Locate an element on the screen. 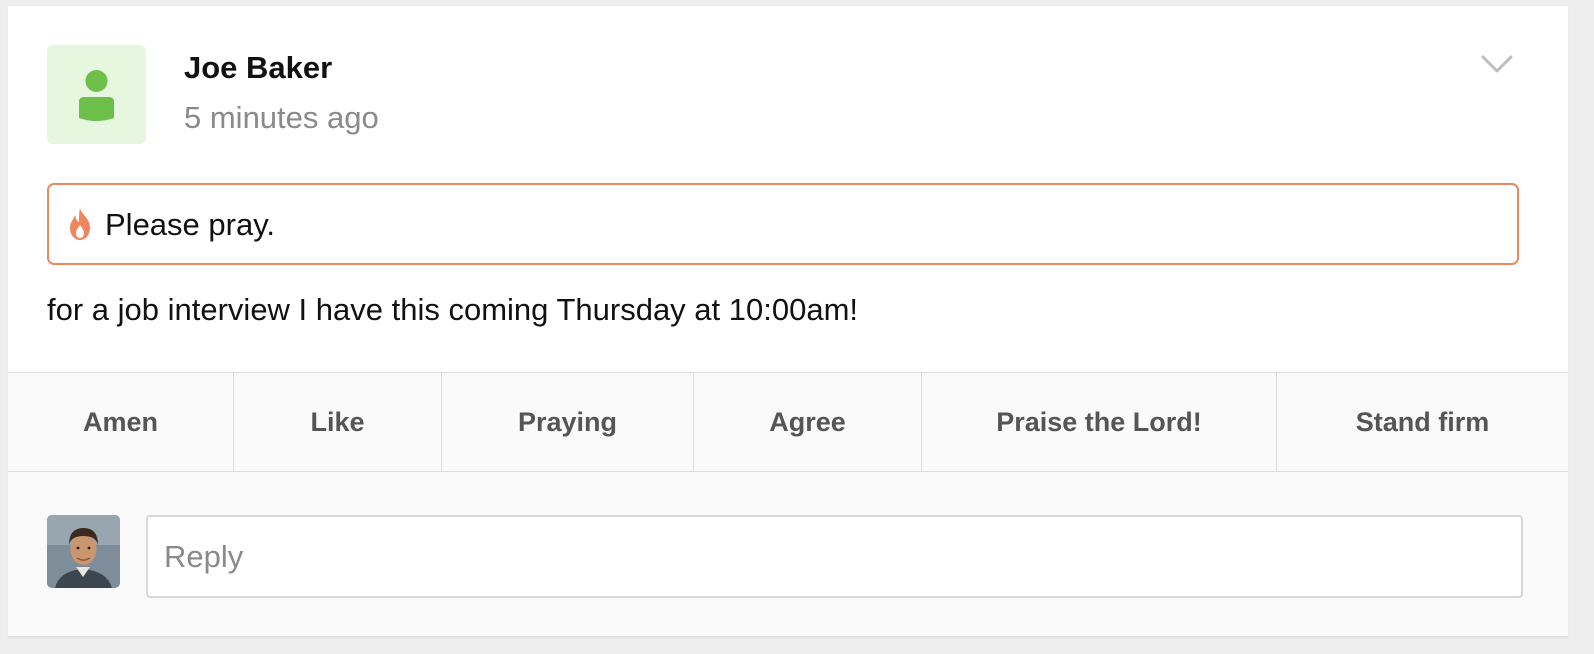 Image resolution: width=1594 pixels, height=654 pixels. user-photo-icon is located at coordinates (83, 551).